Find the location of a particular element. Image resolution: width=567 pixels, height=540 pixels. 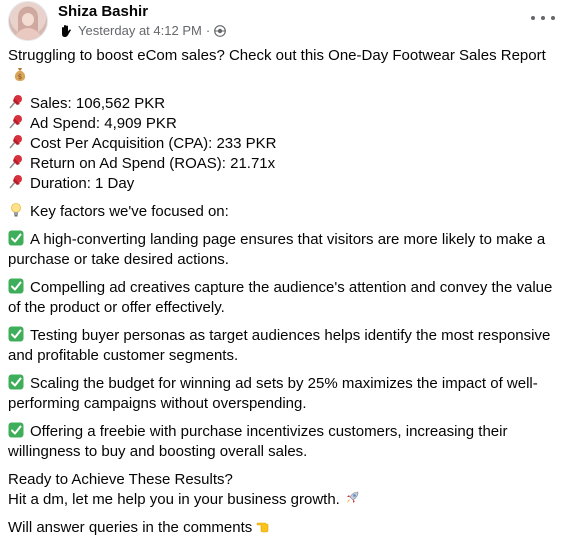

factor-1-line2: purchase or take desired actions. is located at coordinates (118, 259).